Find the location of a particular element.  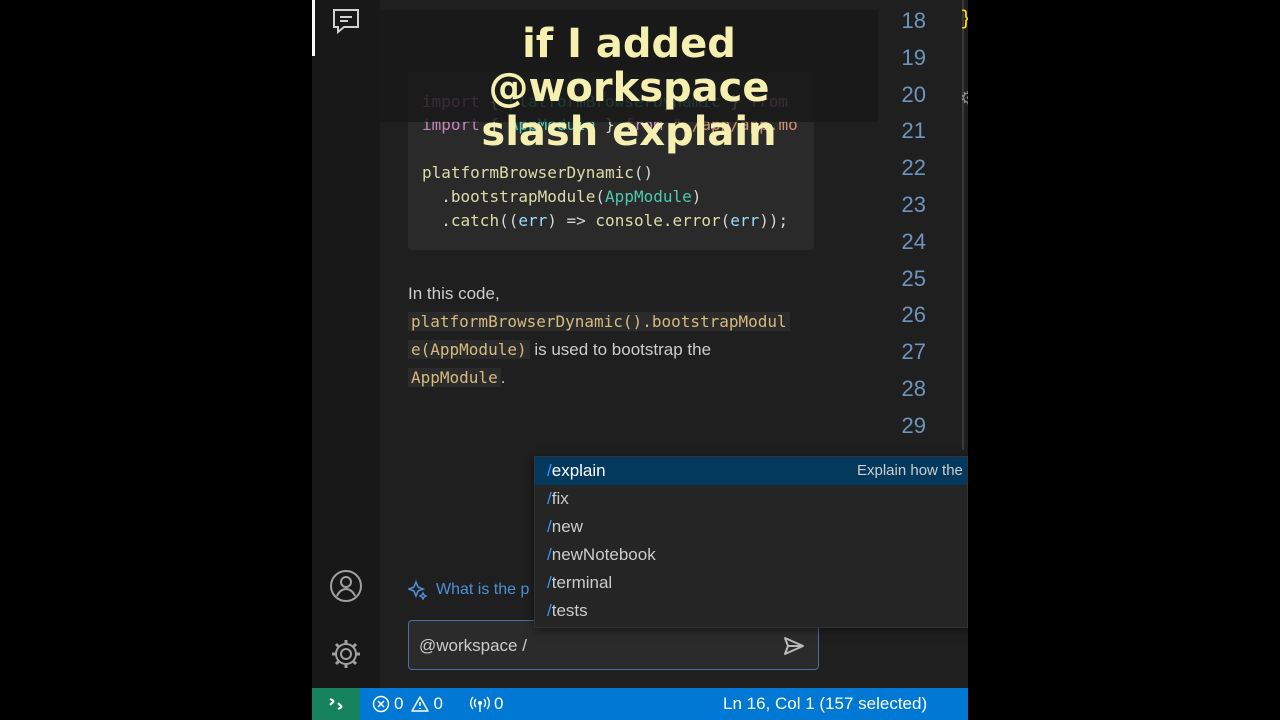

cursor-position-label: Ln 16, Col 1 (157 selected) is located at coordinates (825, 703).